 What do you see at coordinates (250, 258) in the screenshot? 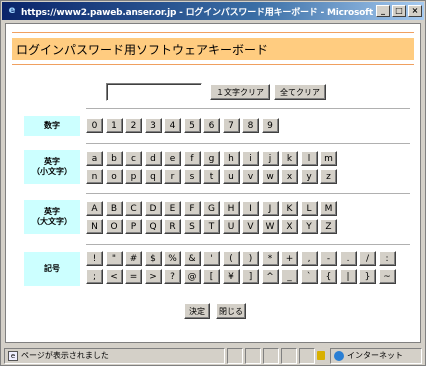
I see `key-button: )` at bounding box center [250, 258].